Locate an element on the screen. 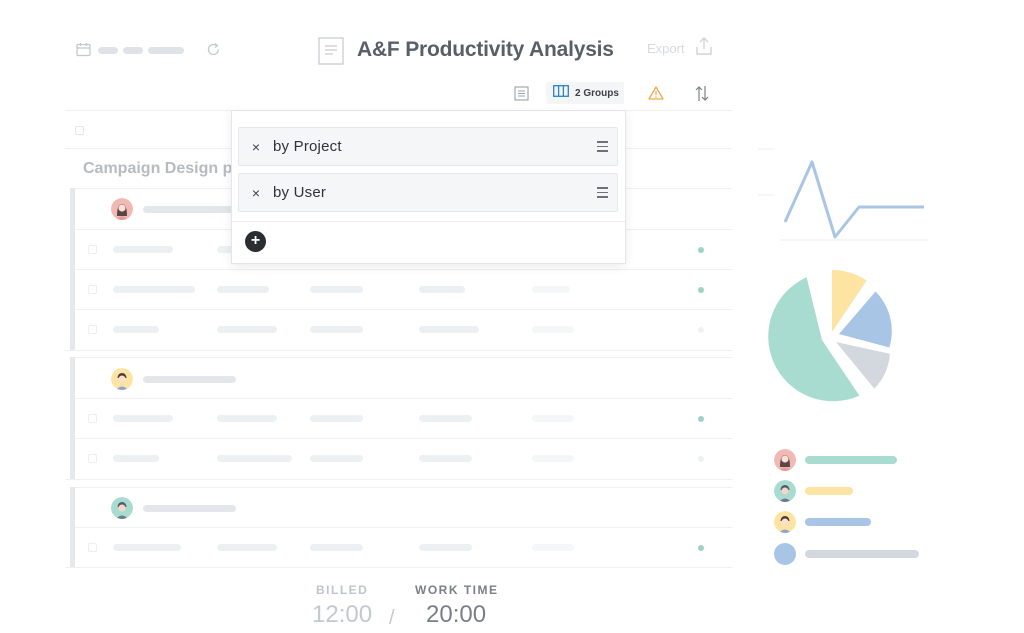 This screenshot has width=1024, height=633. document-icon is located at coordinates (331, 53).